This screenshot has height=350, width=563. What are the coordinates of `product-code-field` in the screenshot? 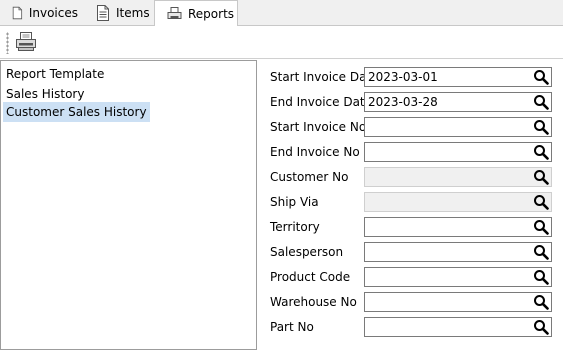 It's located at (458, 277).